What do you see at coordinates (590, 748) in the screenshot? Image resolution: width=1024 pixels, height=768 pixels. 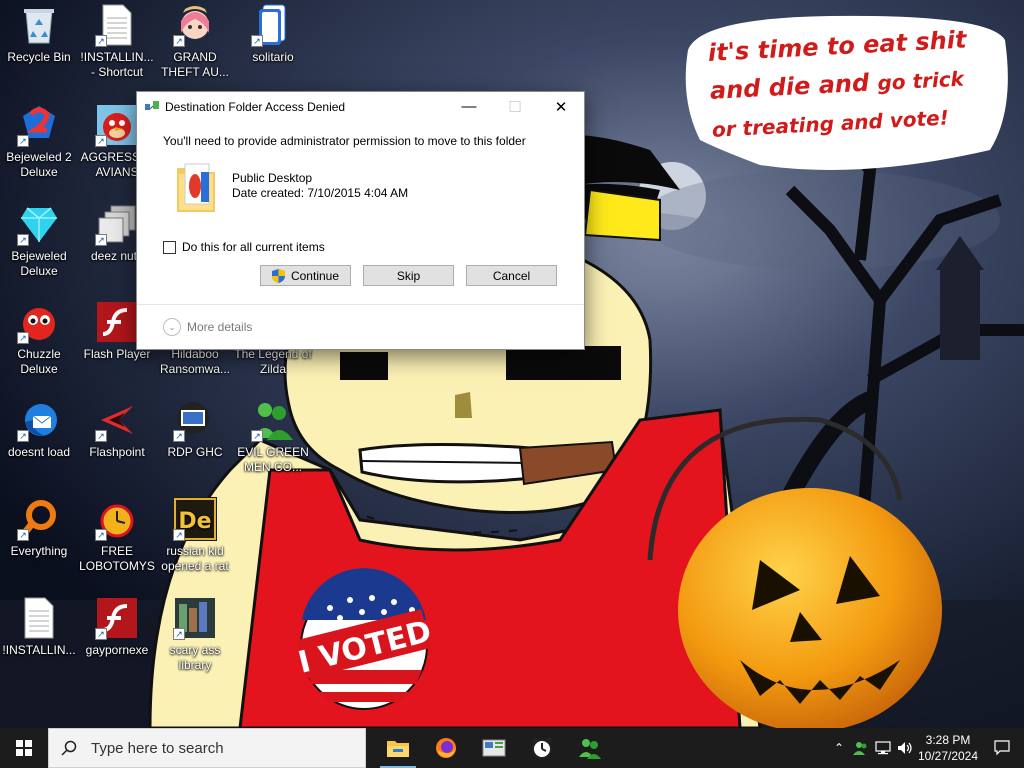 I see `taskbar-green-men` at bounding box center [590, 748].